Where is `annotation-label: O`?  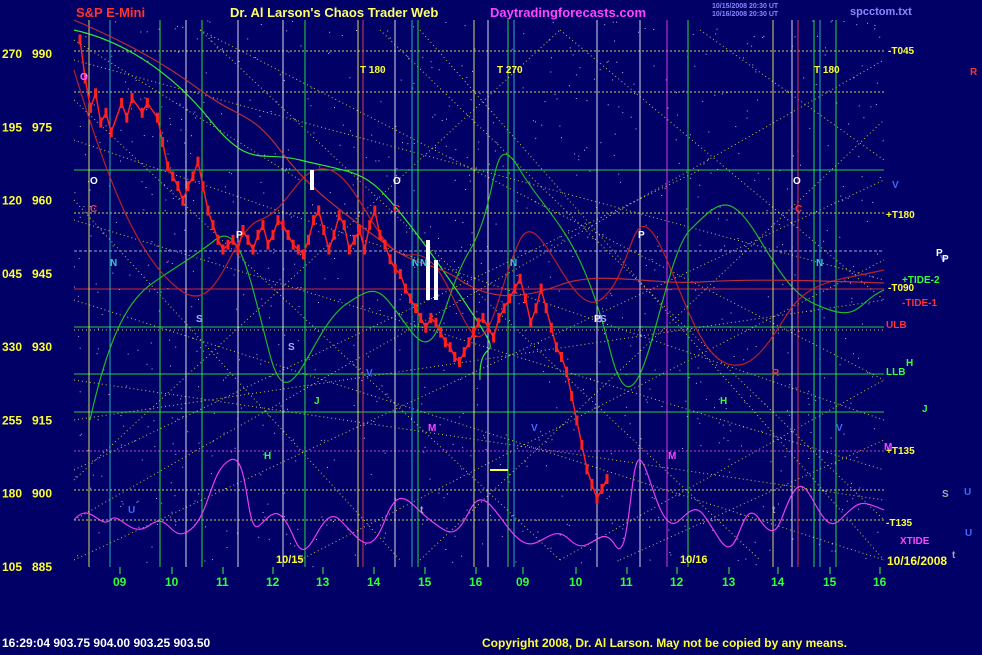
annotation-label: O is located at coordinates (94, 181).